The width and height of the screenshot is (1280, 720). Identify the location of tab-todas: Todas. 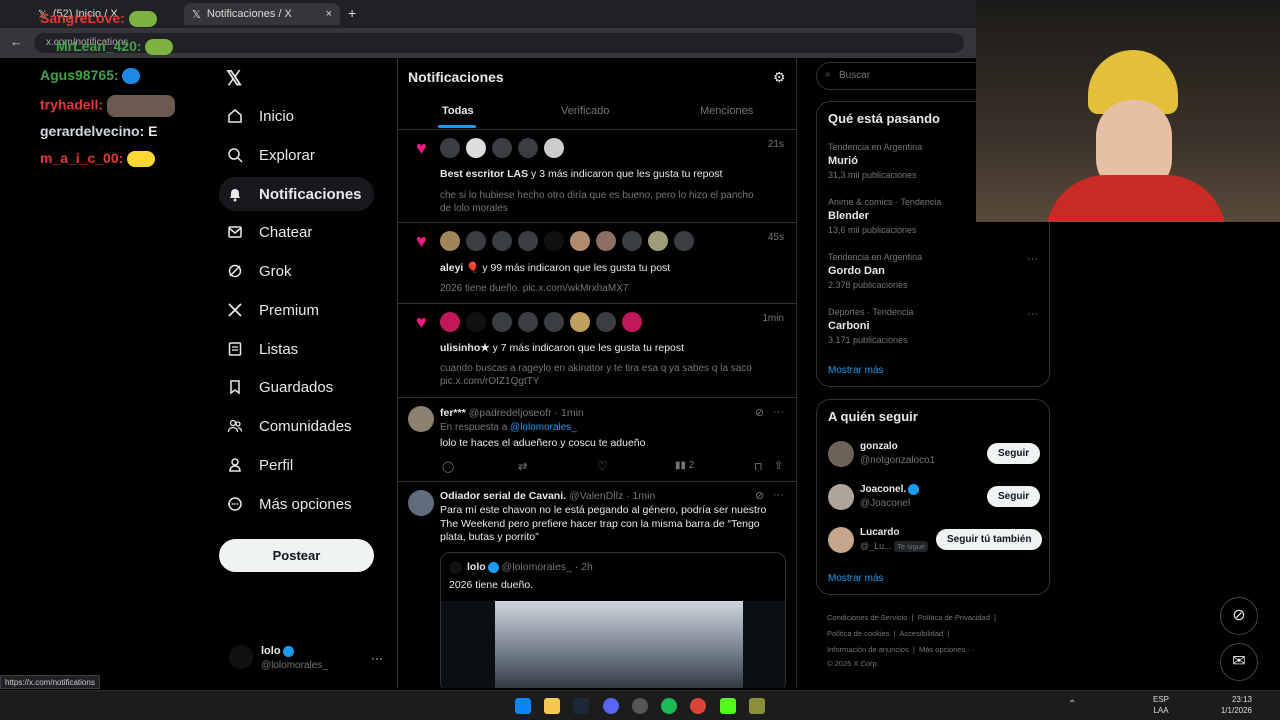
(458, 111).